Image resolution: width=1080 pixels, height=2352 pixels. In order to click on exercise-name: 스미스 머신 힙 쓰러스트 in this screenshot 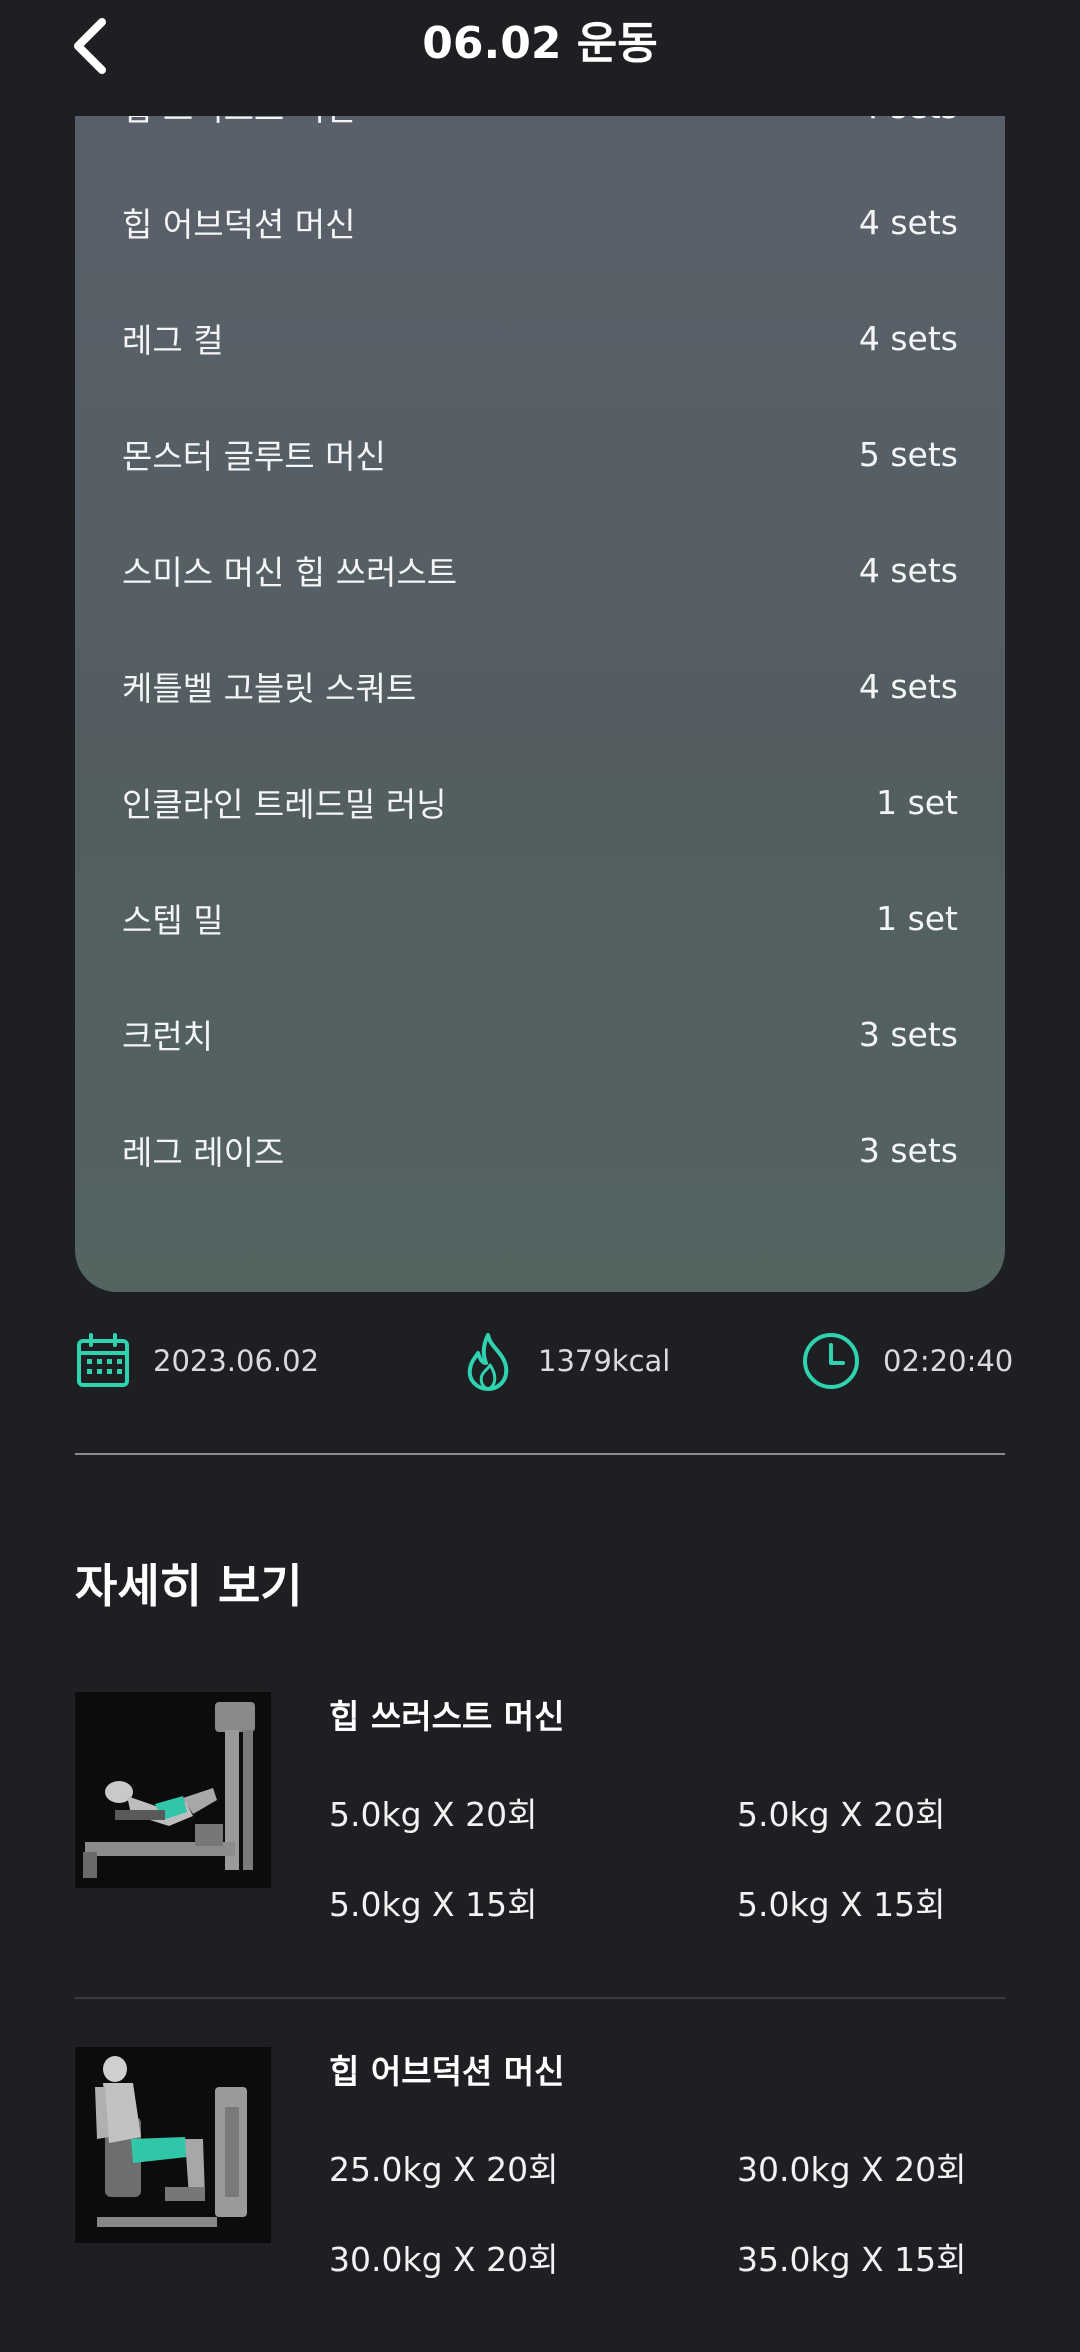, I will do `click(290, 572)`.